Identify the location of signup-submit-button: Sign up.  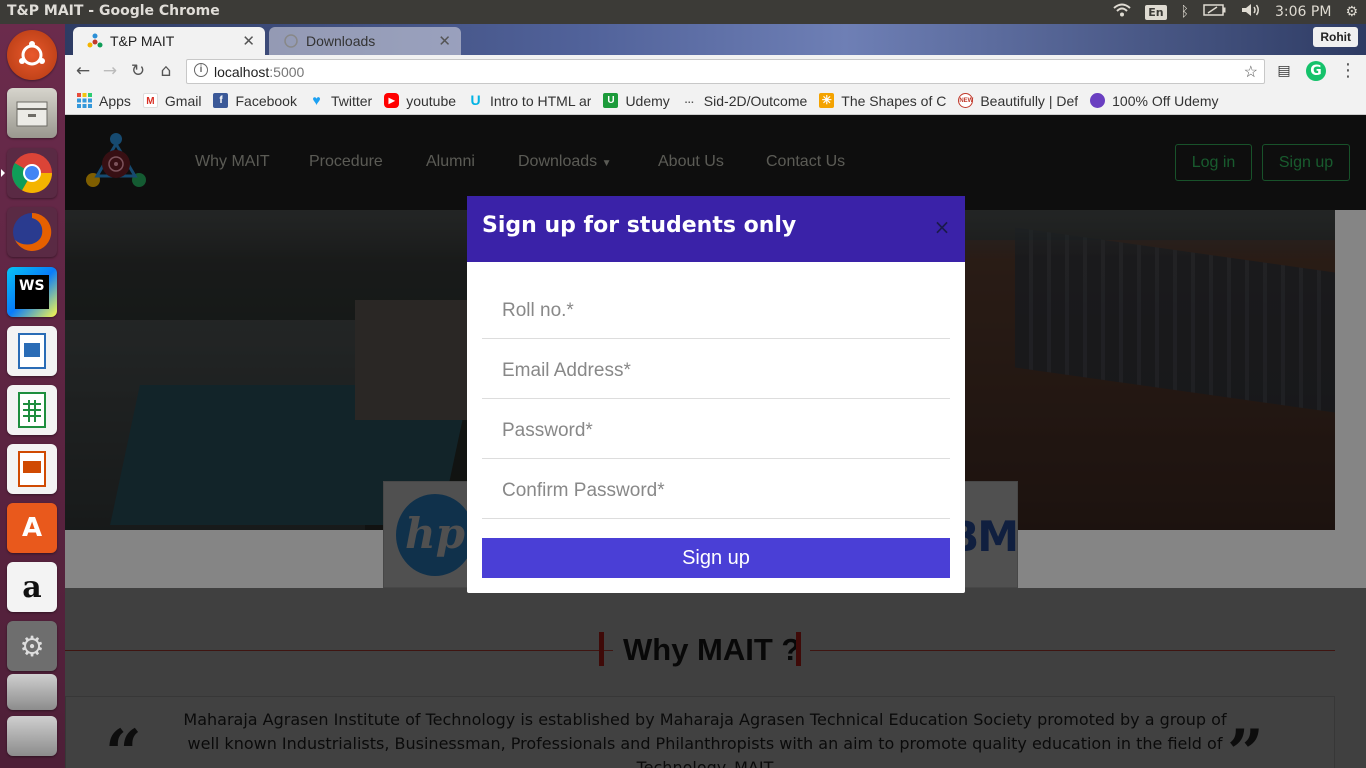
(716, 558).